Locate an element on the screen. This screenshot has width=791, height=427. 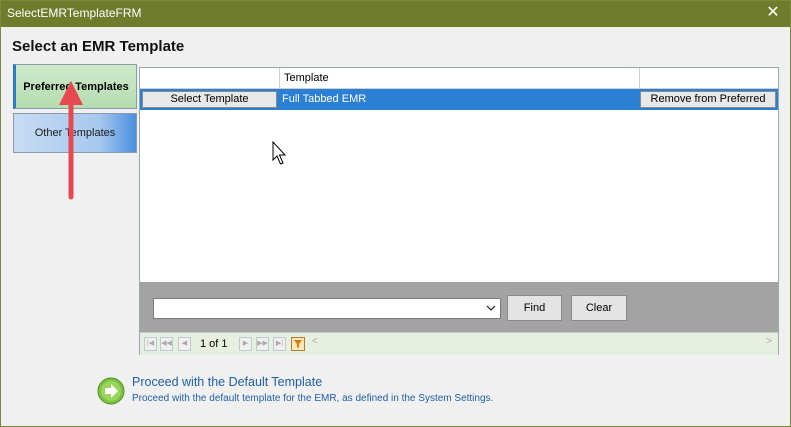
filter-icon is located at coordinates (298, 344).